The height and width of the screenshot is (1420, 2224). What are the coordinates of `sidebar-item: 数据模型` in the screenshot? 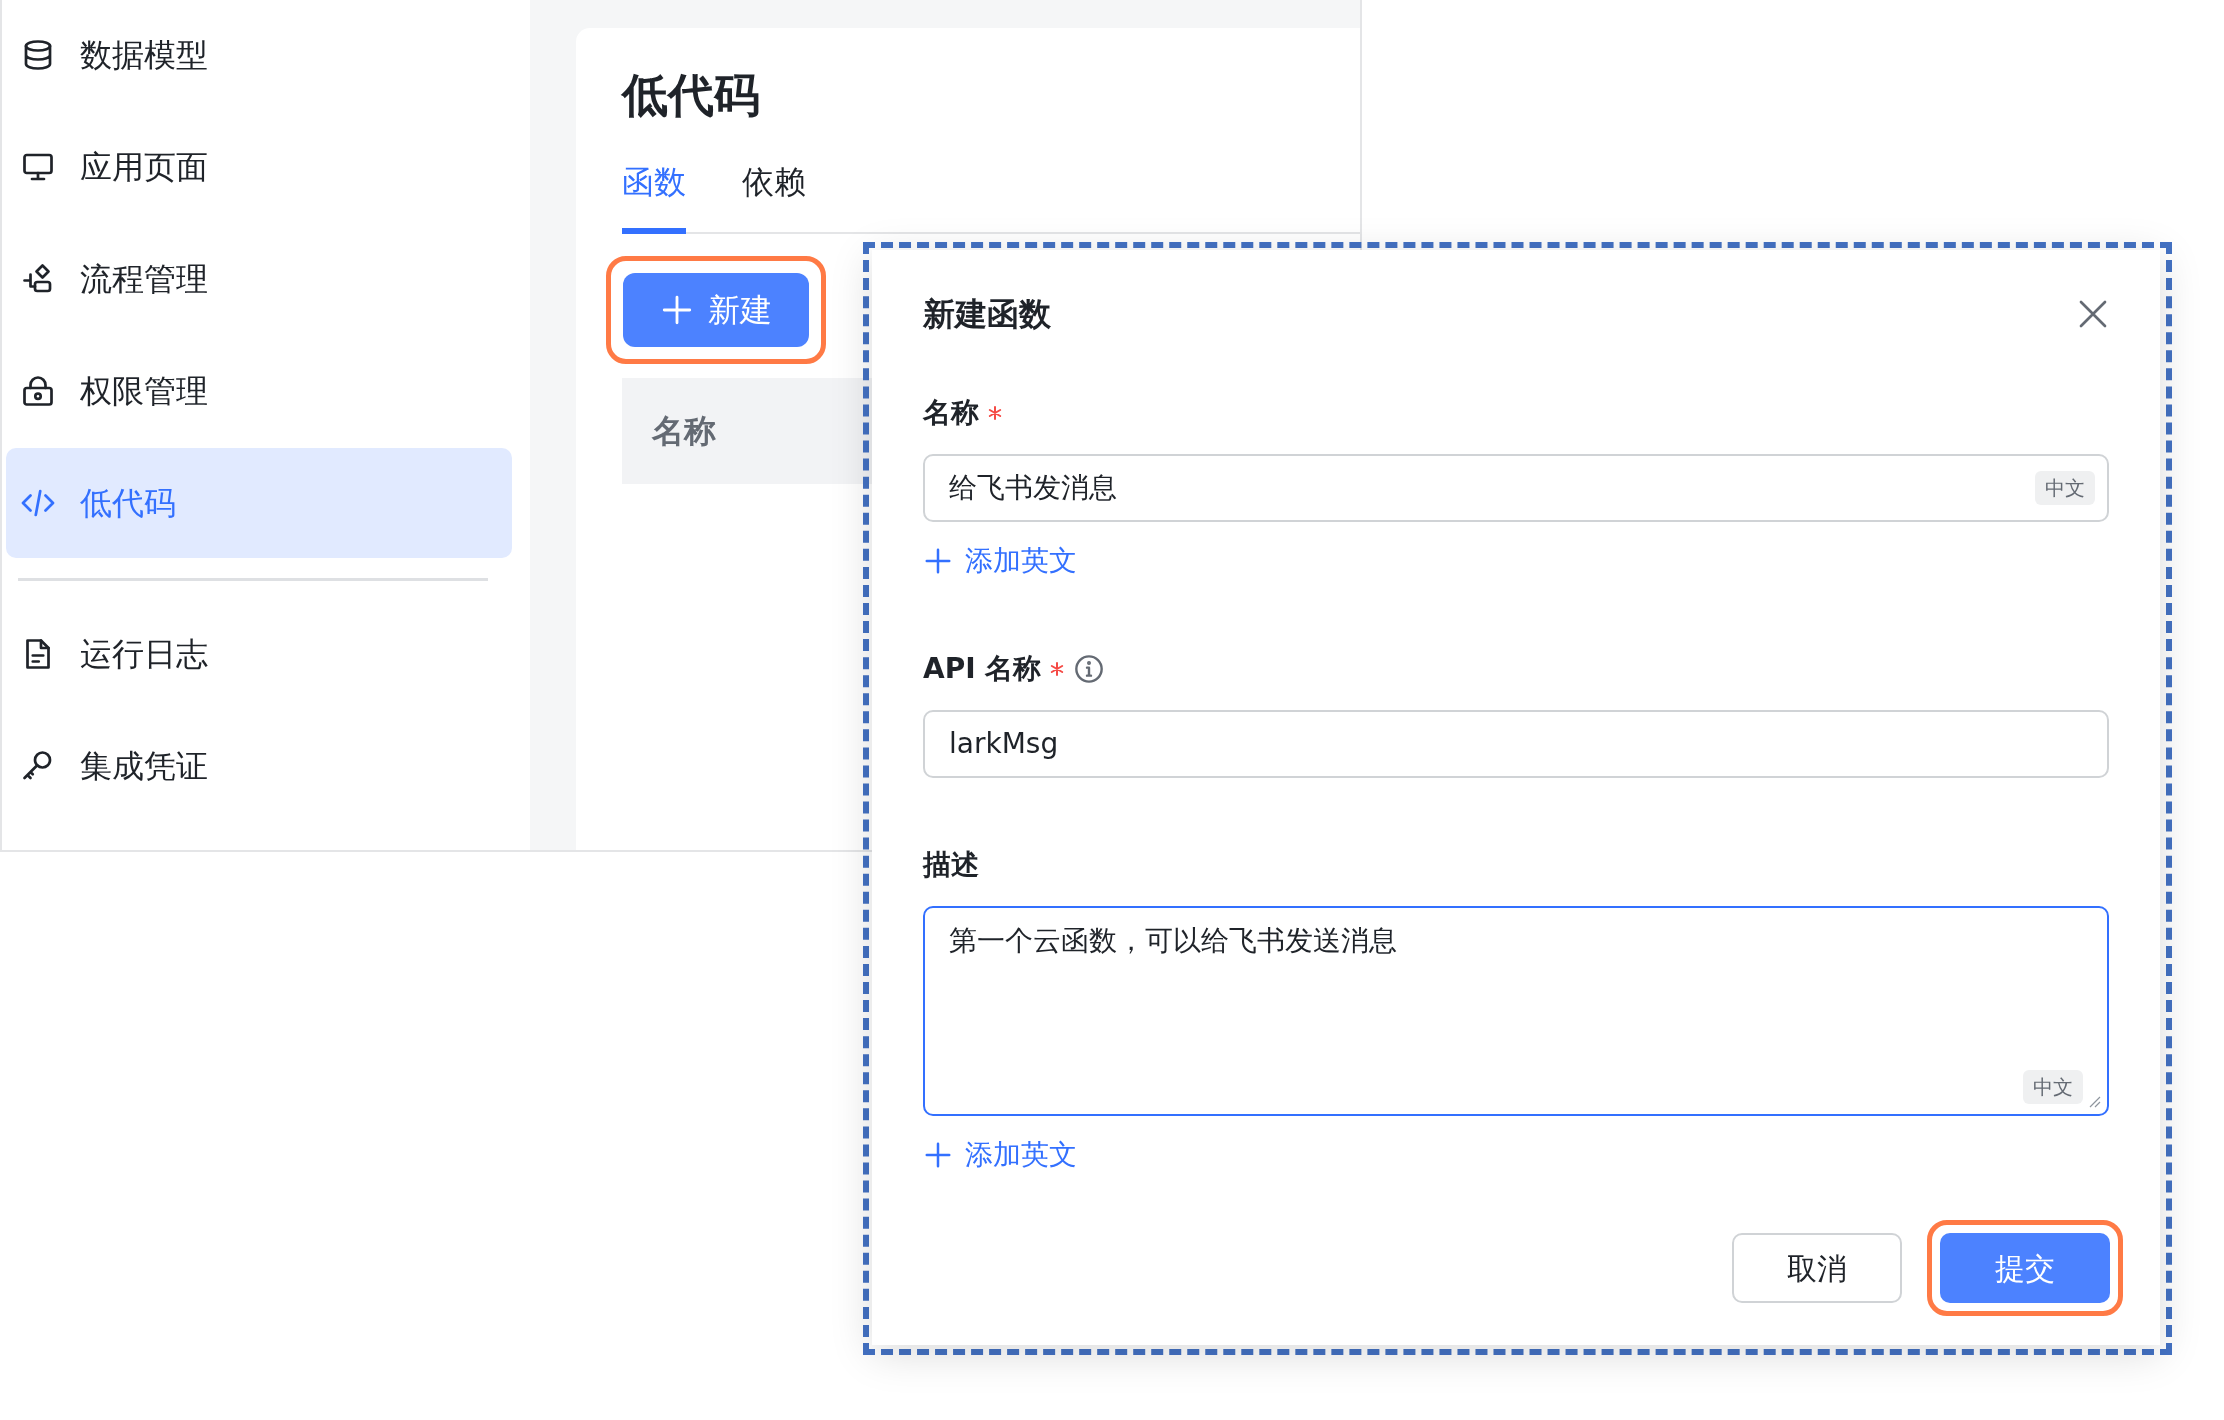 It's located at (259, 55).